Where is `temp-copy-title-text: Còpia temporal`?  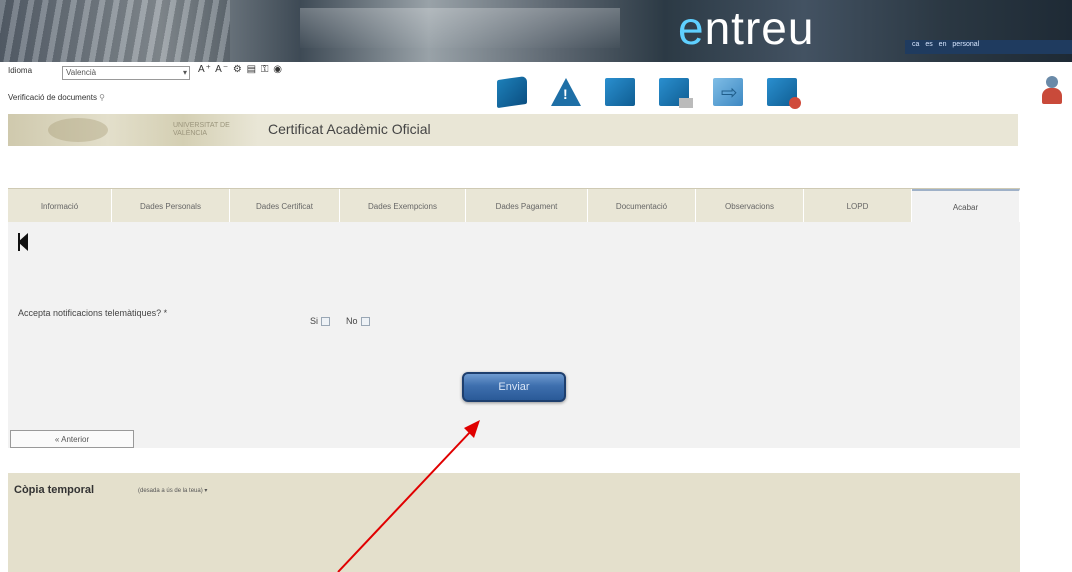 temp-copy-title-text: Còpia temporal is located at coordinates (54, 490).